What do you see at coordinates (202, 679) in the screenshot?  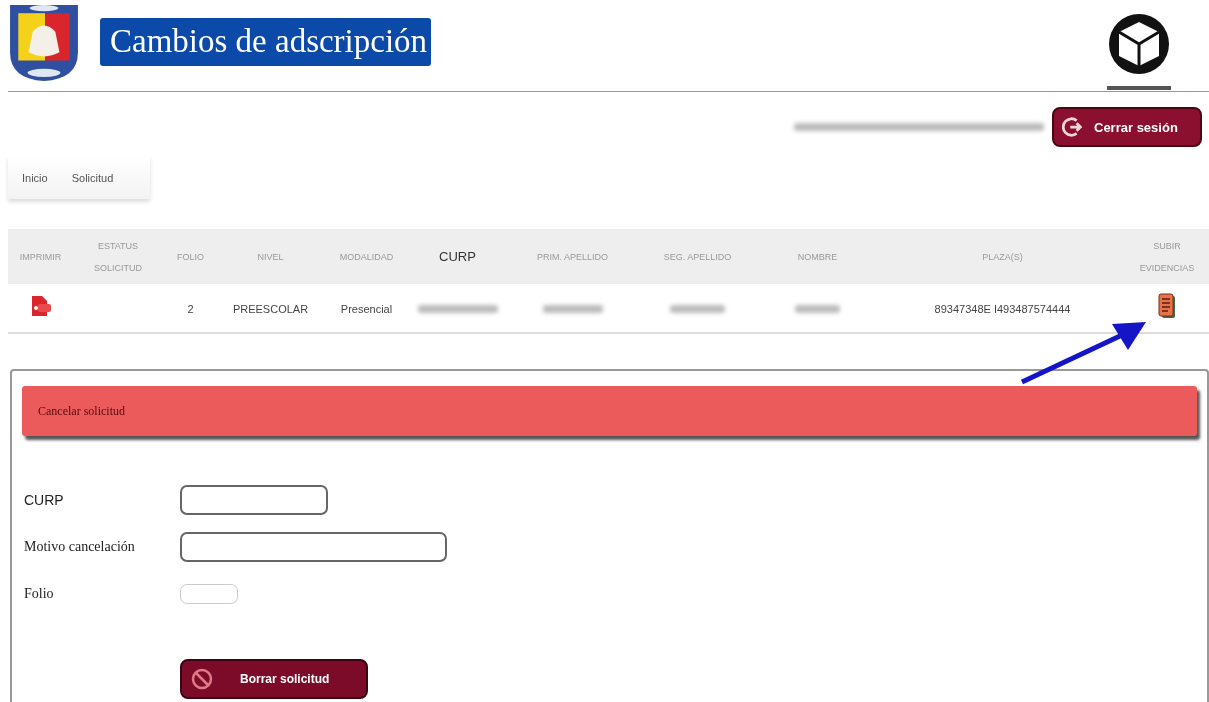 I see `prohibited-icon` at bounding box center [202, 679].